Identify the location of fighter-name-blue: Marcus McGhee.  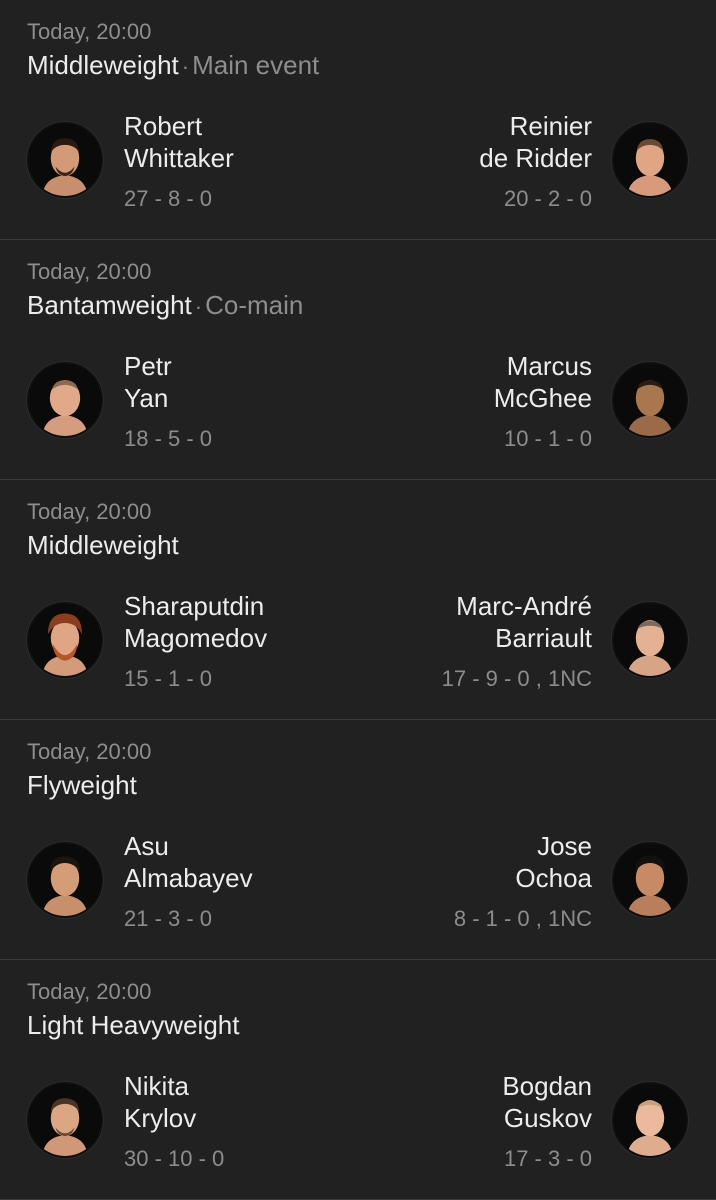
(543, 382).